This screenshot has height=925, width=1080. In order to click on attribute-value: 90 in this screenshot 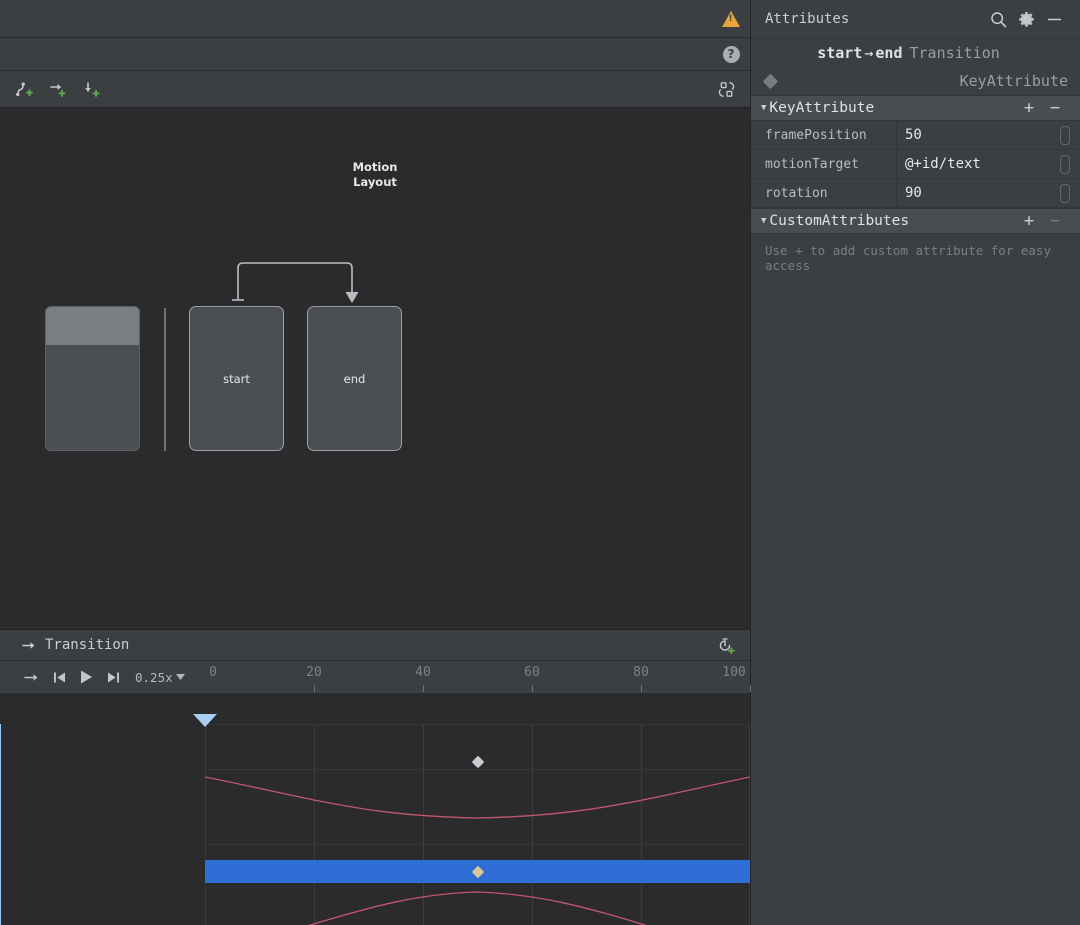, I will do `click(976, 193)`.